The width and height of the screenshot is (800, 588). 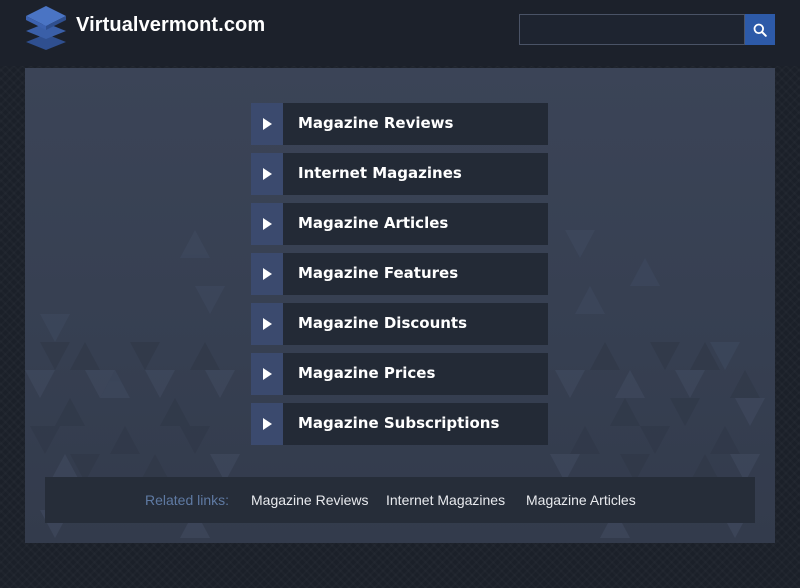 I want to click on menu-item-magazine-prices: Magazine Prices, so click(x=399, y=374).